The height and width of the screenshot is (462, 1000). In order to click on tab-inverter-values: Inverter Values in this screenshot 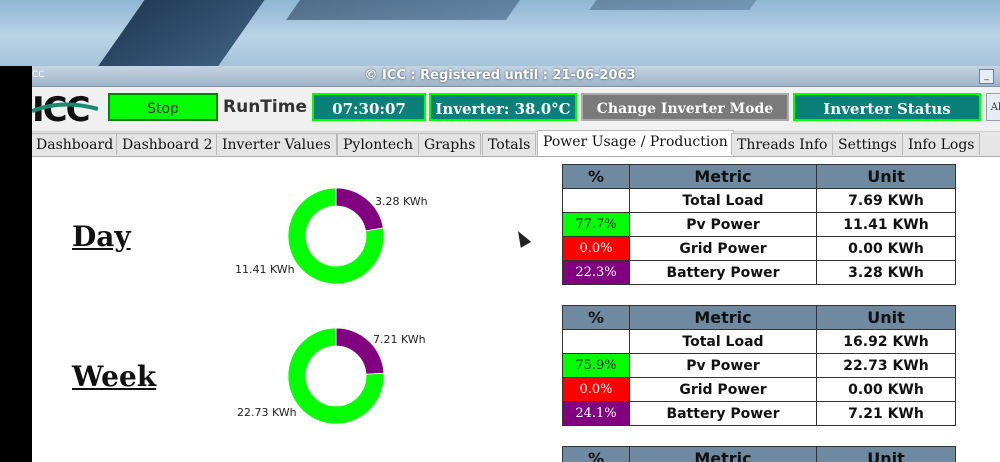, I will do `click(276, 144)`.